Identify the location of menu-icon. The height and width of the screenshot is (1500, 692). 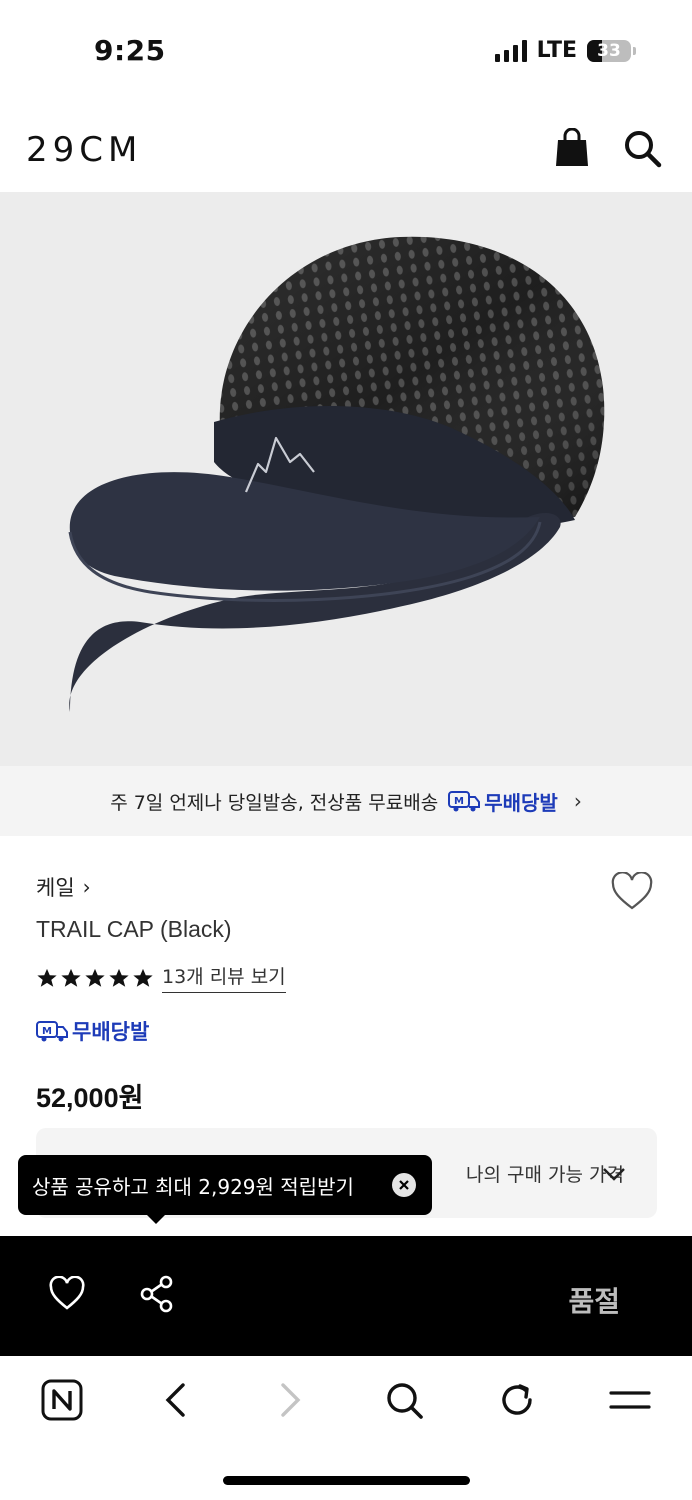
(630, 1400).